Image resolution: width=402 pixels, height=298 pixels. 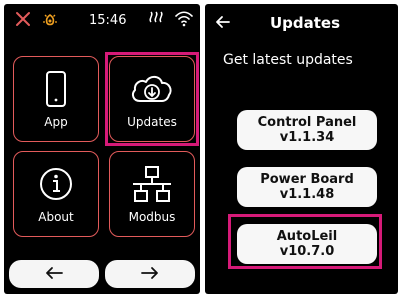 I want to click on tile-updates: Updates, so click(x=152, y=99).